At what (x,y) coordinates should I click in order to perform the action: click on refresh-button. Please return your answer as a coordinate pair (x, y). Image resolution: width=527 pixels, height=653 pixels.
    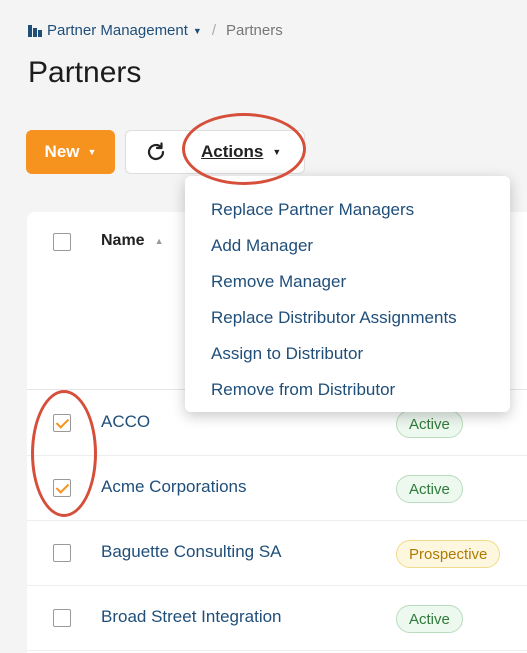
    Looking at the image, I should click on (155, 152).